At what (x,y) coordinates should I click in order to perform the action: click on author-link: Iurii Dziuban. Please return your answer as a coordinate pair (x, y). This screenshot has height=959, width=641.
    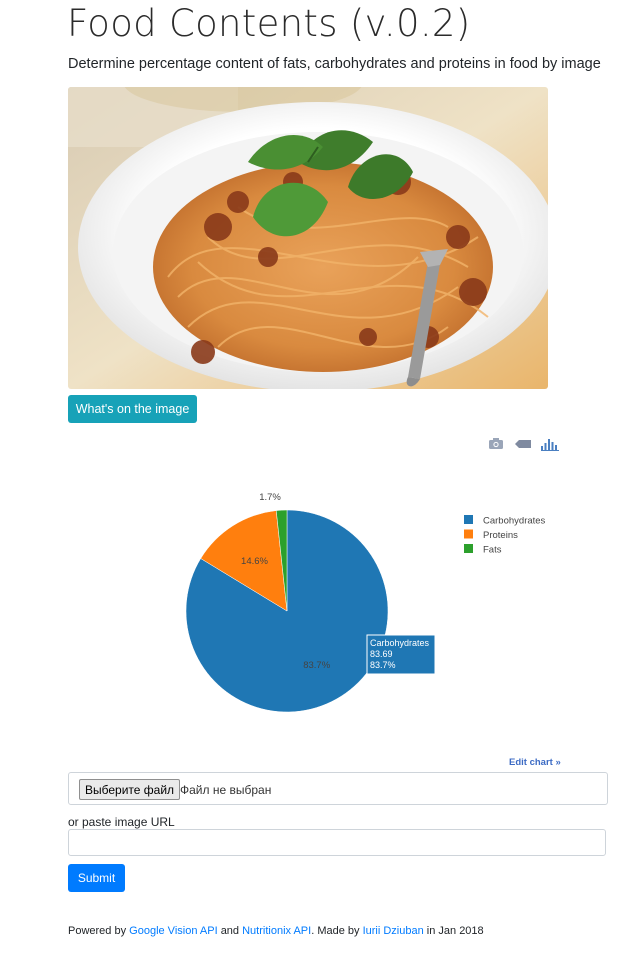
    Looking at the image, I should click on (393, 931).